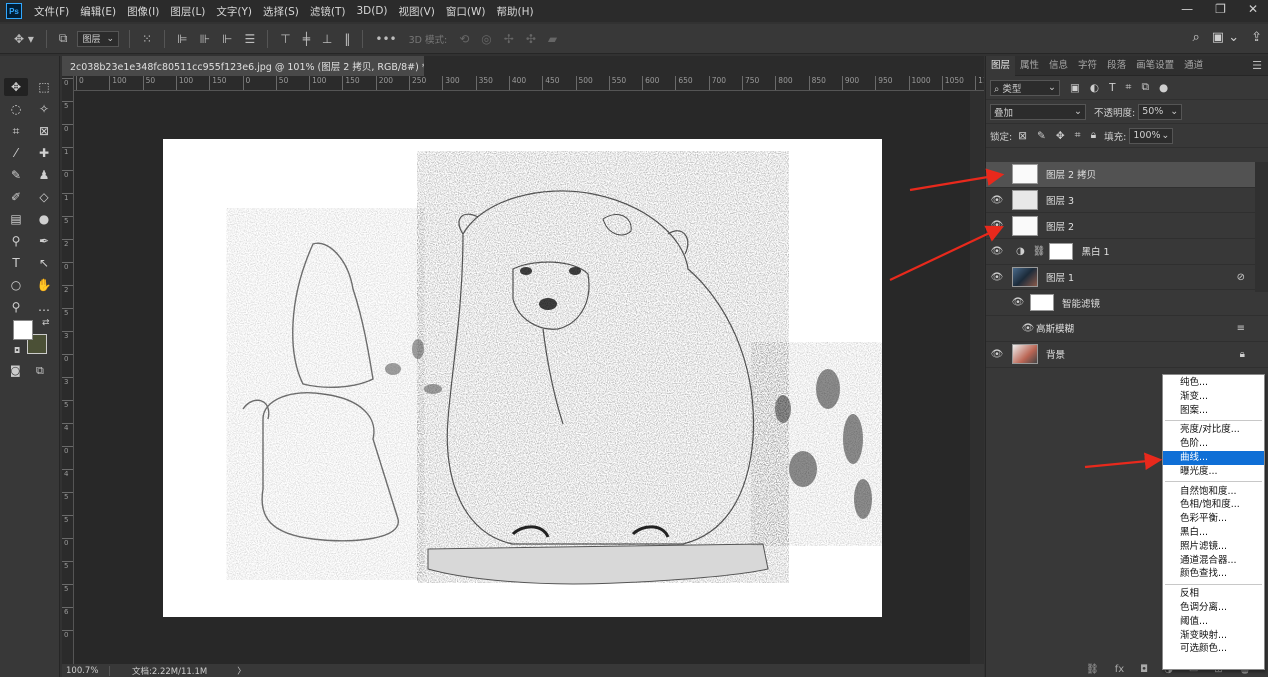  I want to click on tab-properties: 属性, so click(1029, 66).